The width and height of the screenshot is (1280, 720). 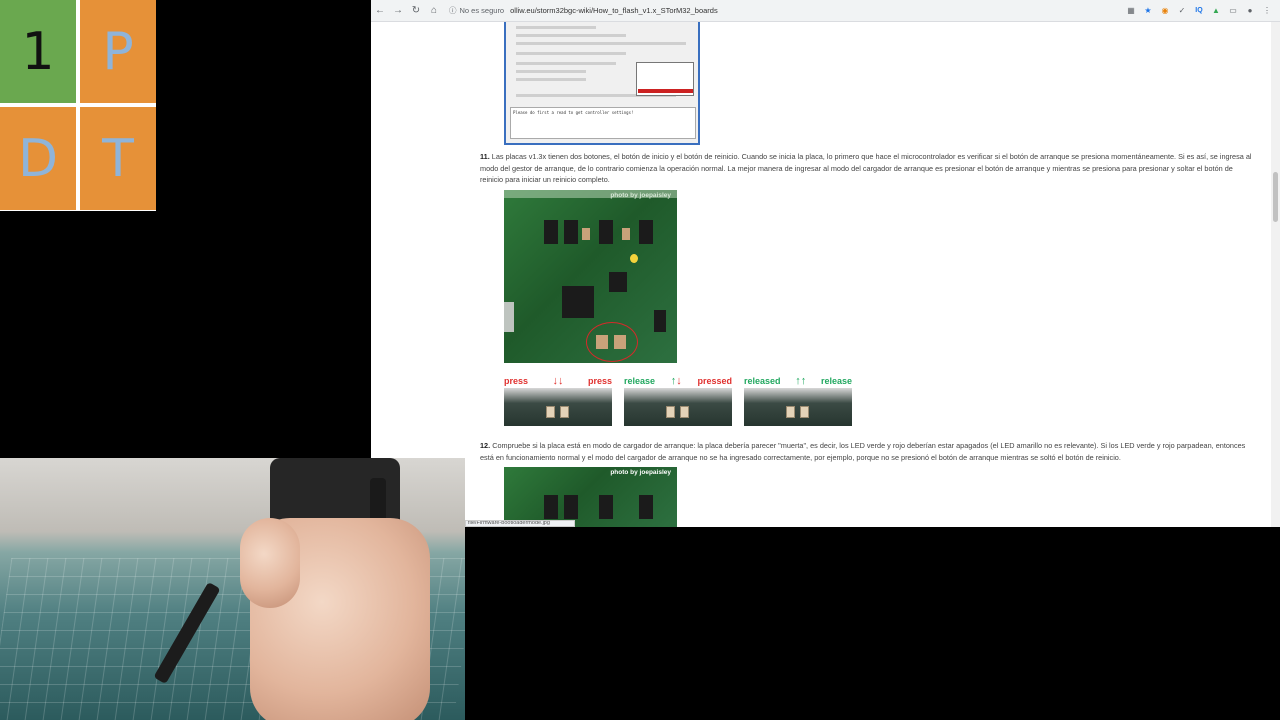 I want to click on step1-right-label: press, so click(x=599, y=381).